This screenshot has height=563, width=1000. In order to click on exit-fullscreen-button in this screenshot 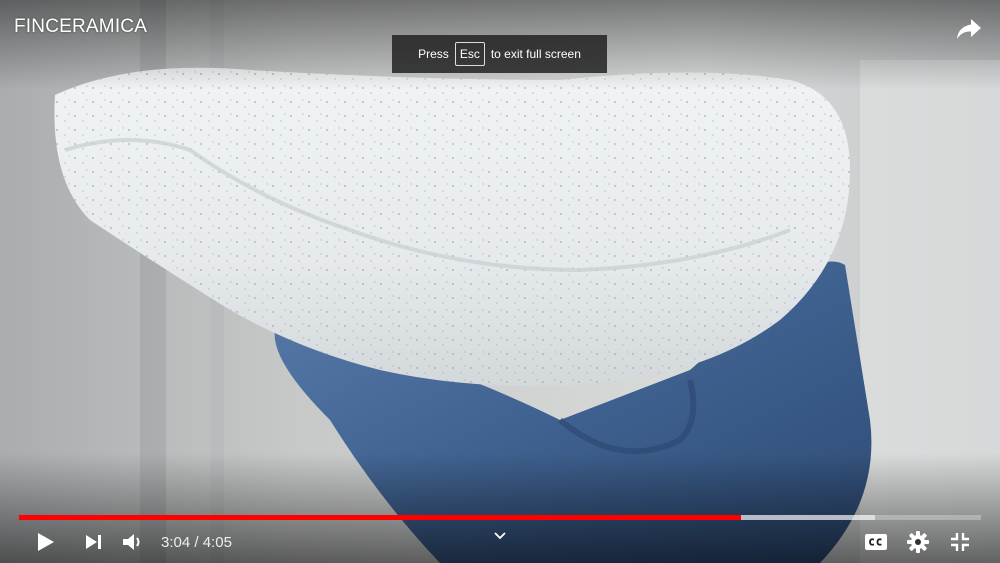, I will do `click(960, 542)`.